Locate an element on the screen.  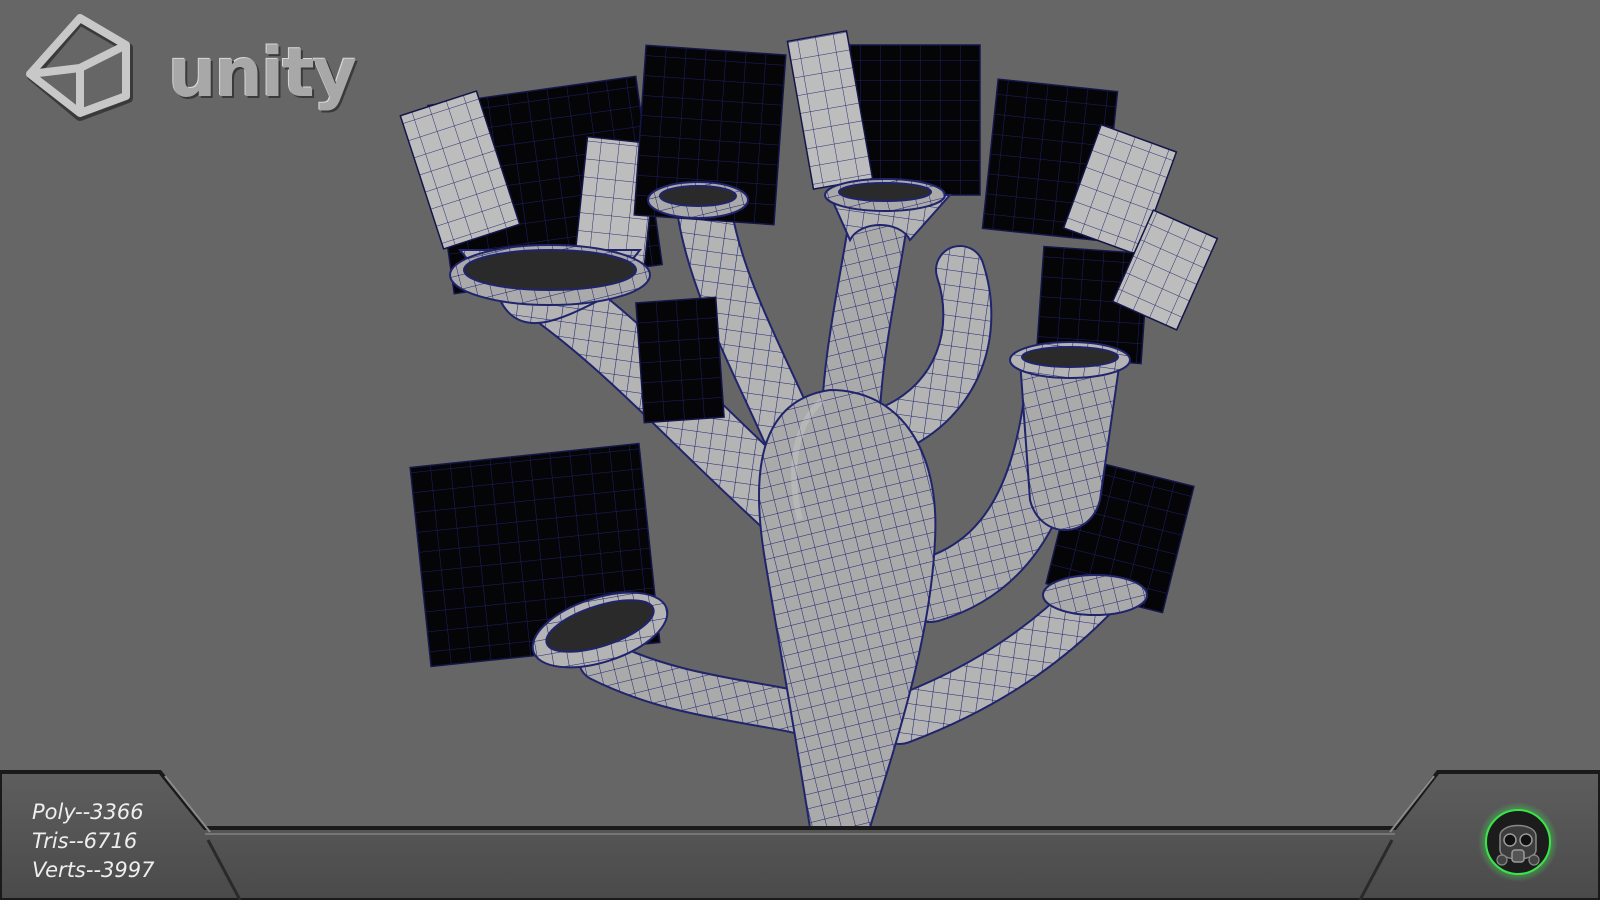
verts-count: Verts--3997 is located at coordinates (93, 870).